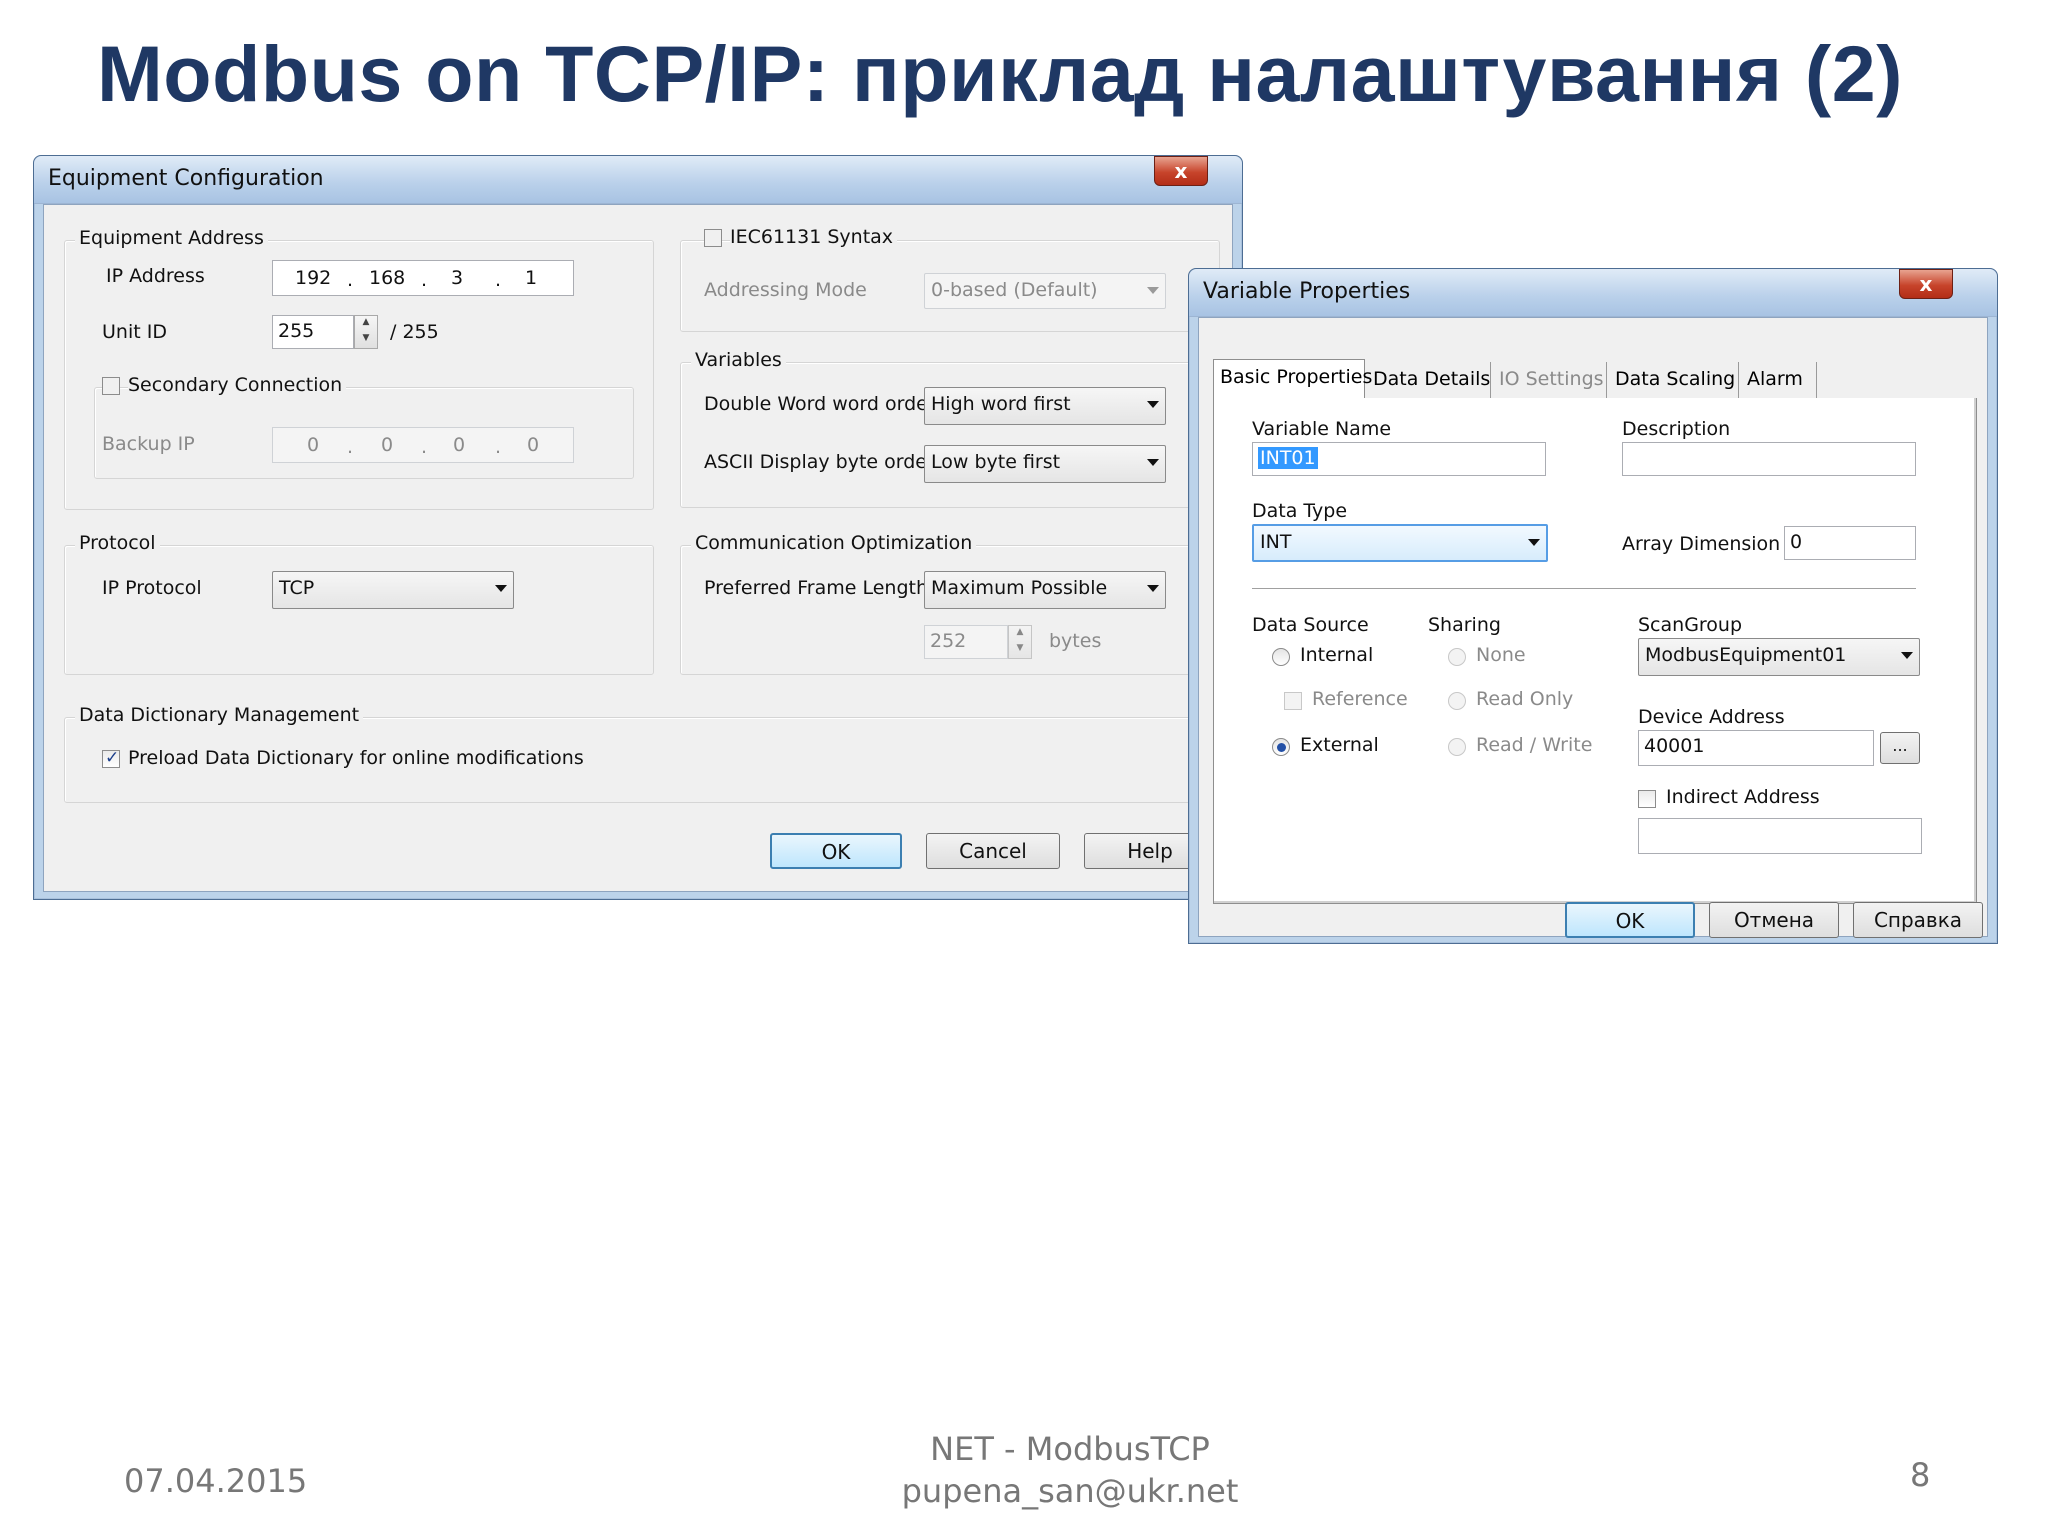  What do you see at coordinates (785, 290) in the screenshot?
I see `addressing-mode-label: Addressing Mode` at bounding box center [785, 290].